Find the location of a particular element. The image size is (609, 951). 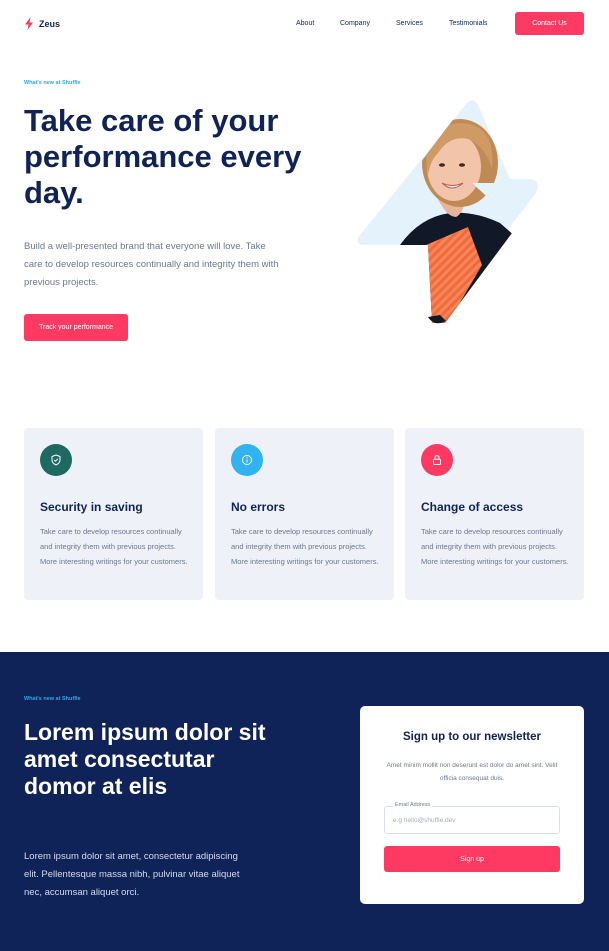

logo-text: Zeus is located at coordinates (50, 23).